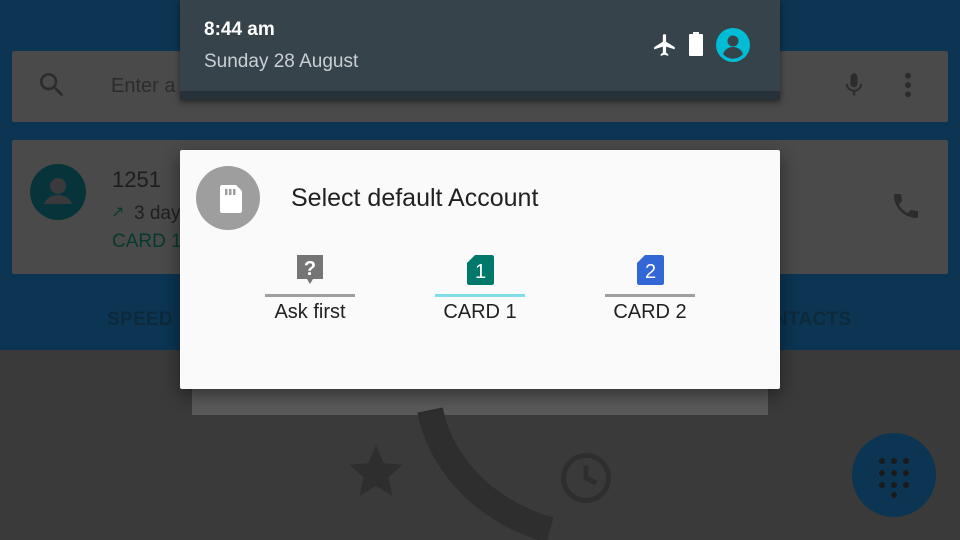 The height and width of the screenshot is (540, 960). Describe the element at coordinates (854, 87) in the screenshot. I see `microphone-icon` at that location.